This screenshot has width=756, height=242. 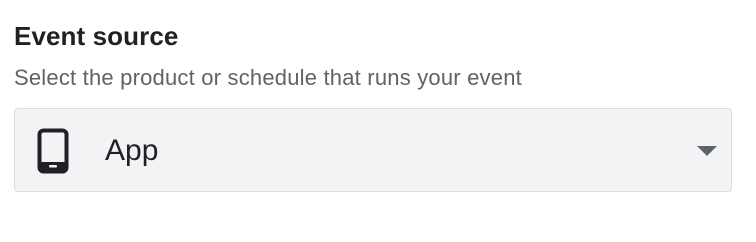 What do you see at coordinates (707, 151) in the screenshot?
I see `dropdown-arrow-icon` at bounding box center [707, 151].